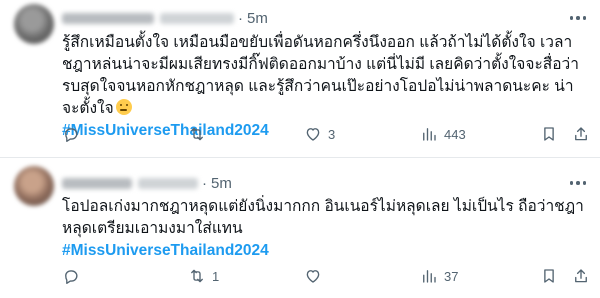 The image size is (600, 298). I want to click on views-button: 37, so click(439, 276).